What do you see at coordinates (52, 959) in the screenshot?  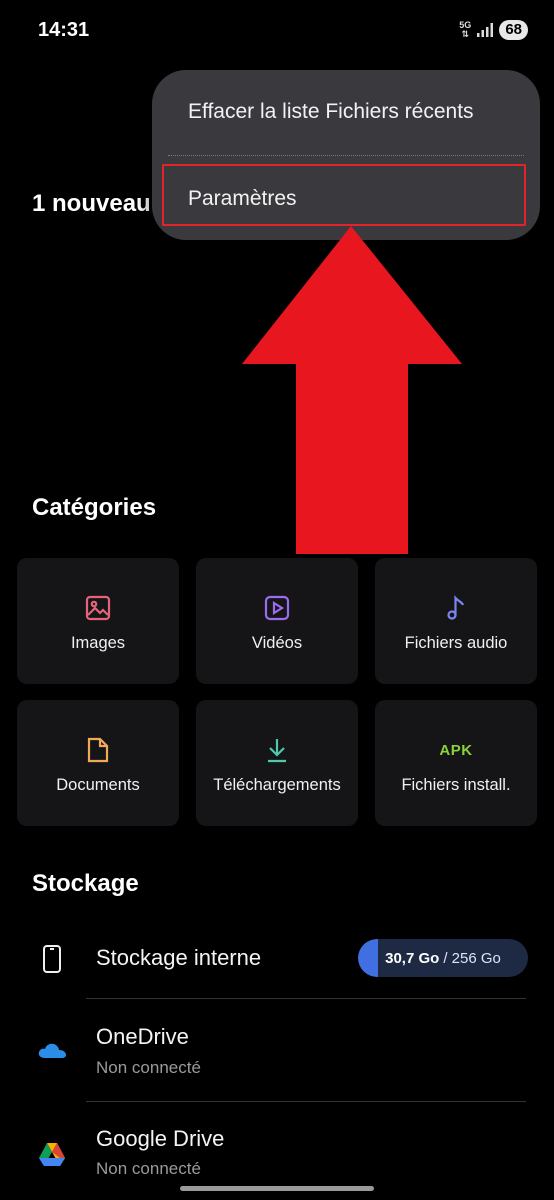 I see `phone-icon` at bounding box center [52, 959].